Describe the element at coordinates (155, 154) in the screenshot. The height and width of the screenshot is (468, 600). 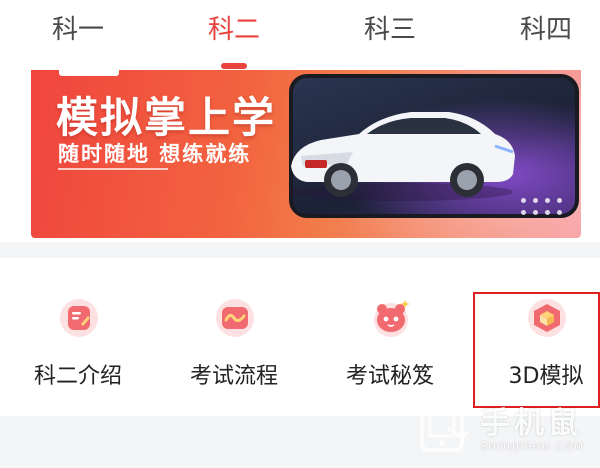
I see `banner-subtitle: 随时随地 想练就练` at that location.